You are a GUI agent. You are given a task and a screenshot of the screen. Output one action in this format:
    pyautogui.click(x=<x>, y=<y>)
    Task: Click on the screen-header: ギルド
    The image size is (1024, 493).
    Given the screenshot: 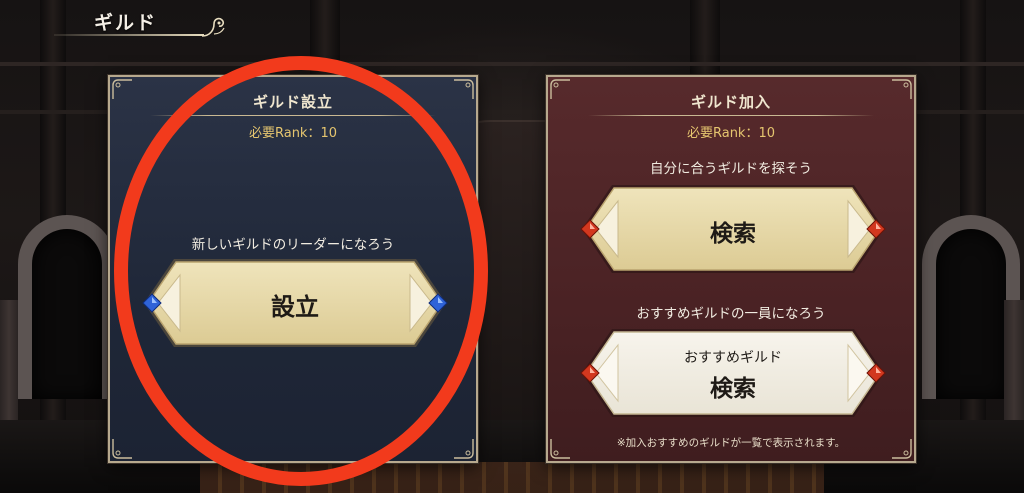 What is the action you would take?
    pyautogui.click(x=141, y=24)
    